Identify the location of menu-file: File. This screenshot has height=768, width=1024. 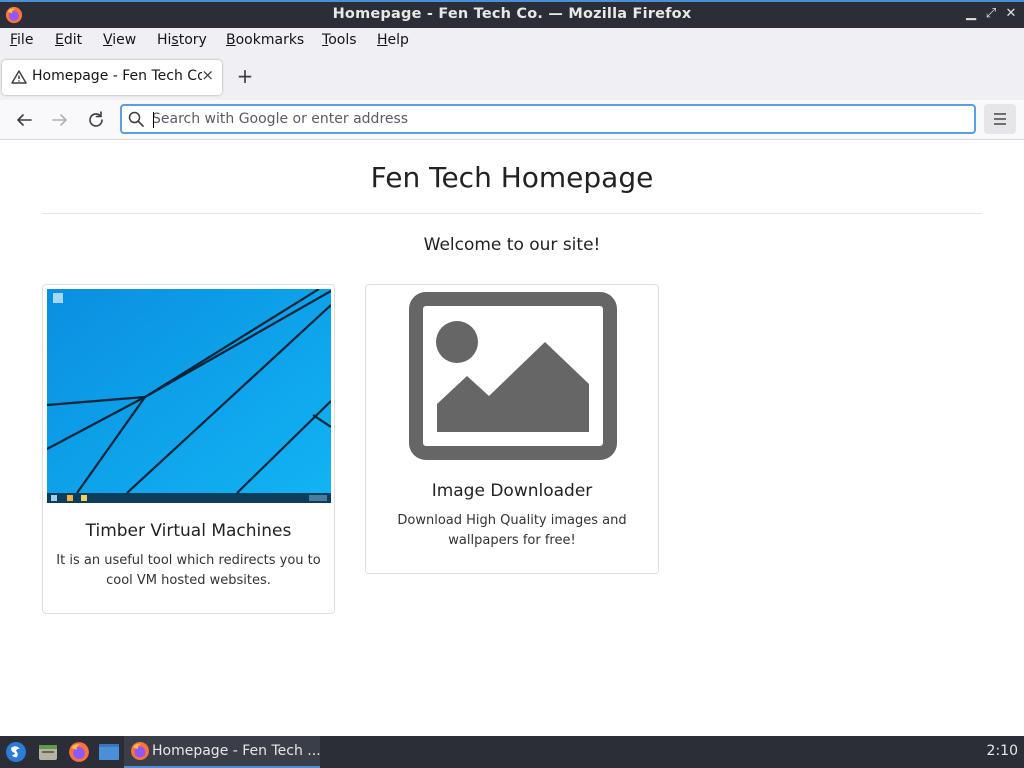
(21, 40).